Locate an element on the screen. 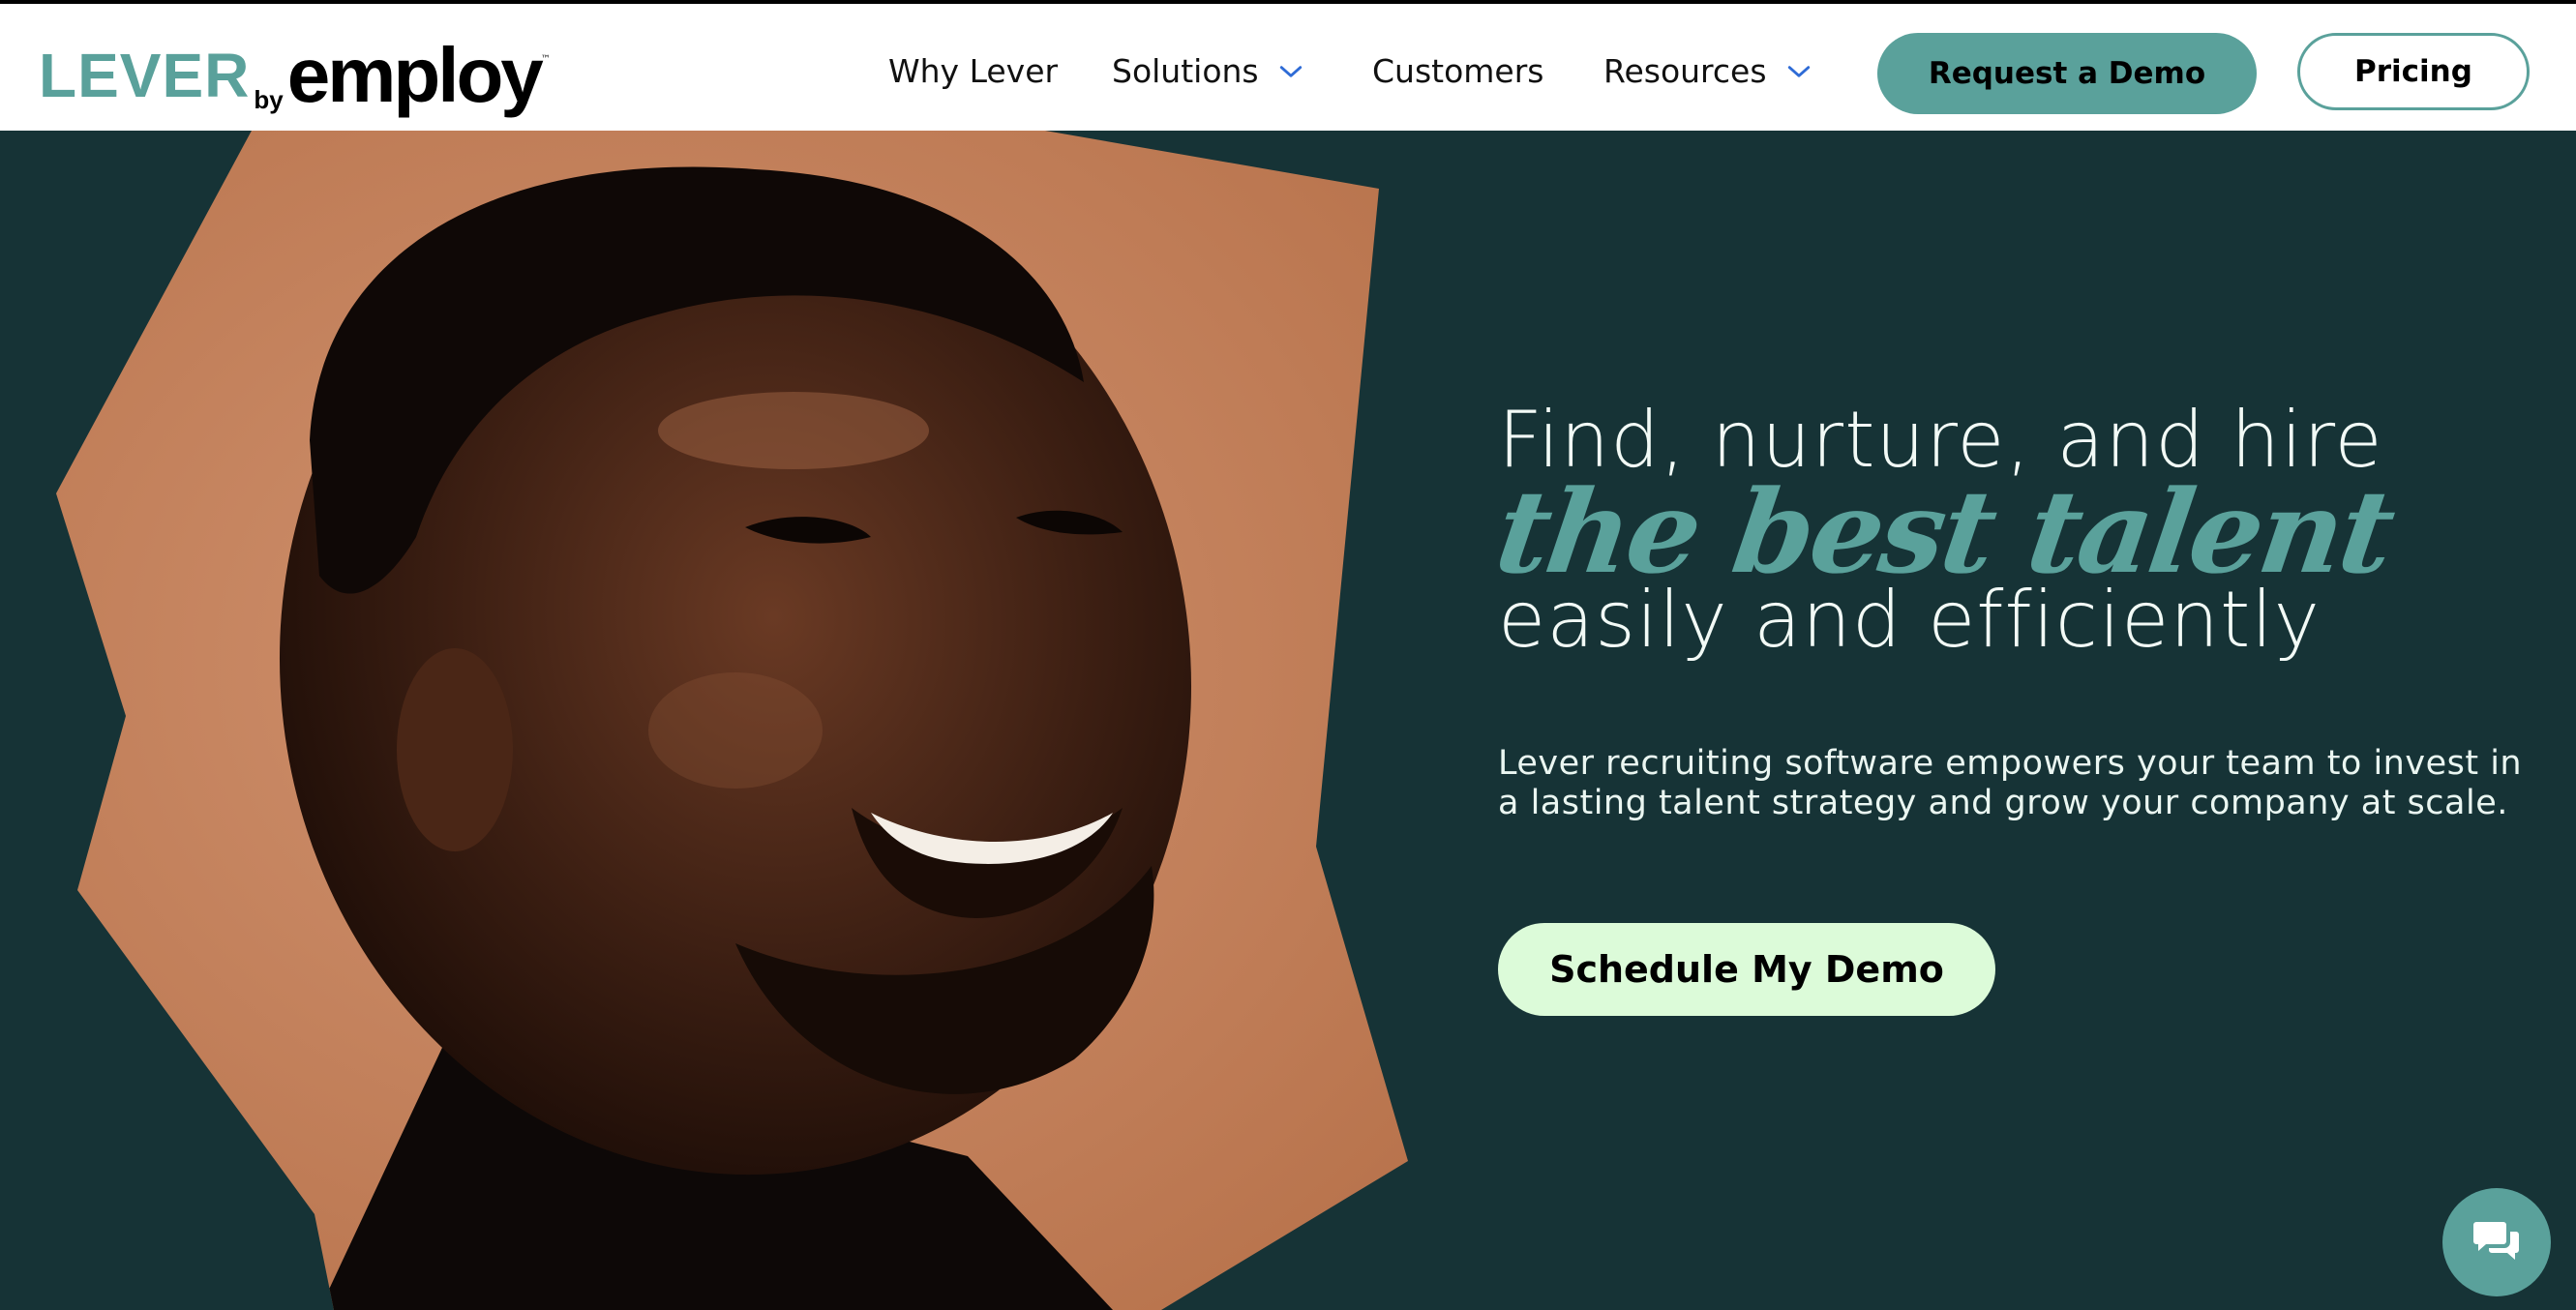 The width and height of the screenshot is (2576, 1310). chat-bubbles-icon is located at coordinates (2496, 1241).